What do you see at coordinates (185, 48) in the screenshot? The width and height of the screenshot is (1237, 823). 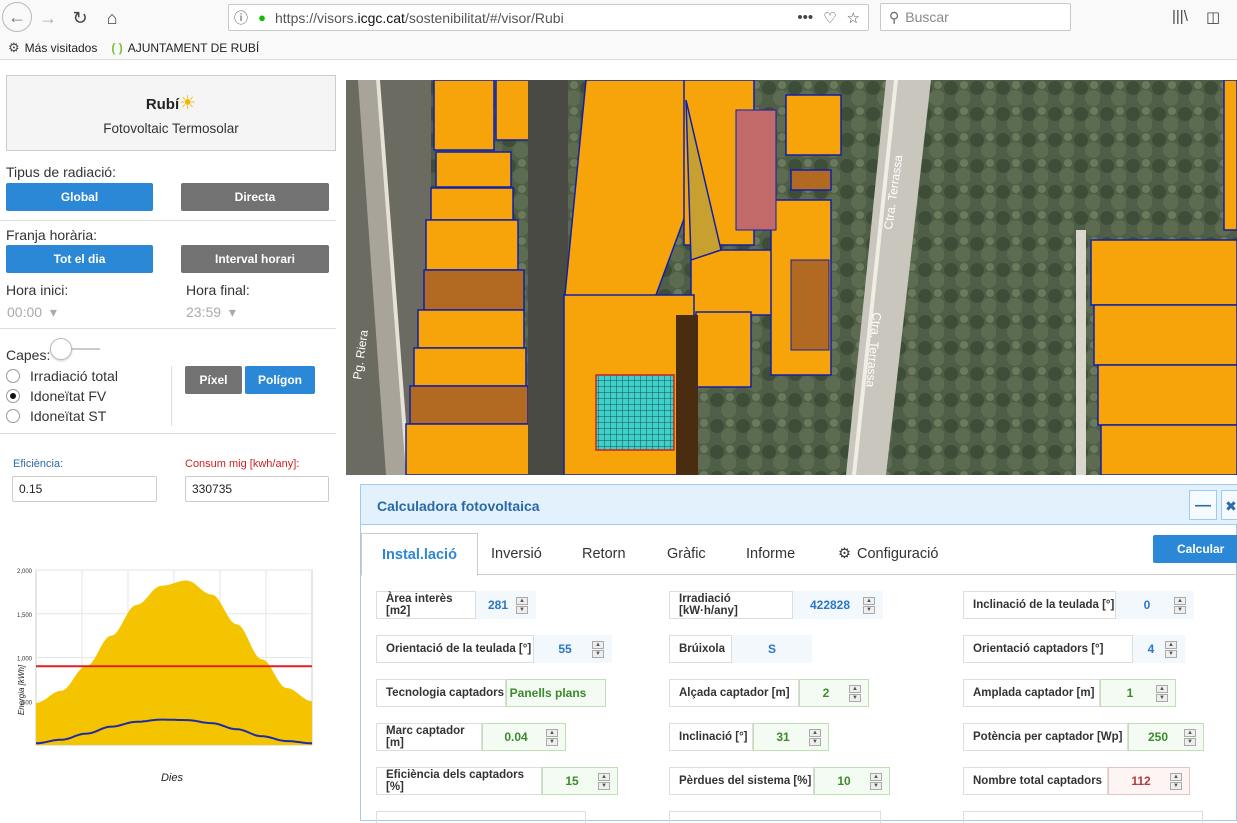 I see `bookmark-ajuntament: ( )AJUNTAMENT DE RUBÍ` at bounding box center [185, 48].